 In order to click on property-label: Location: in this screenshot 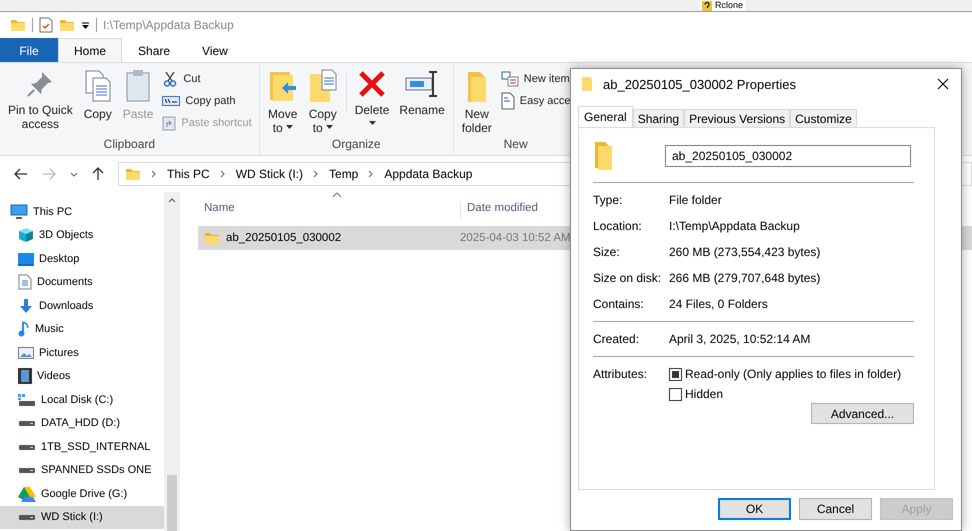, I will do `click(618, 226)`.